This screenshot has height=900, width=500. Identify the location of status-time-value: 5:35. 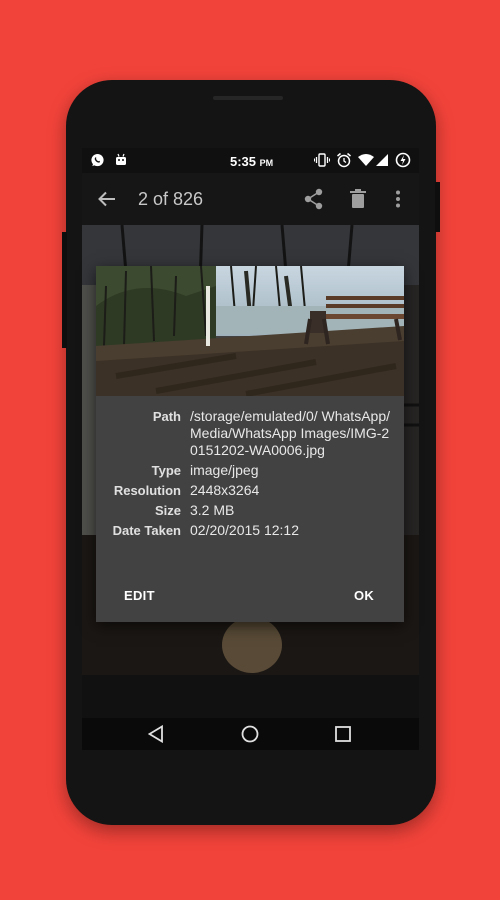
(243, 161).